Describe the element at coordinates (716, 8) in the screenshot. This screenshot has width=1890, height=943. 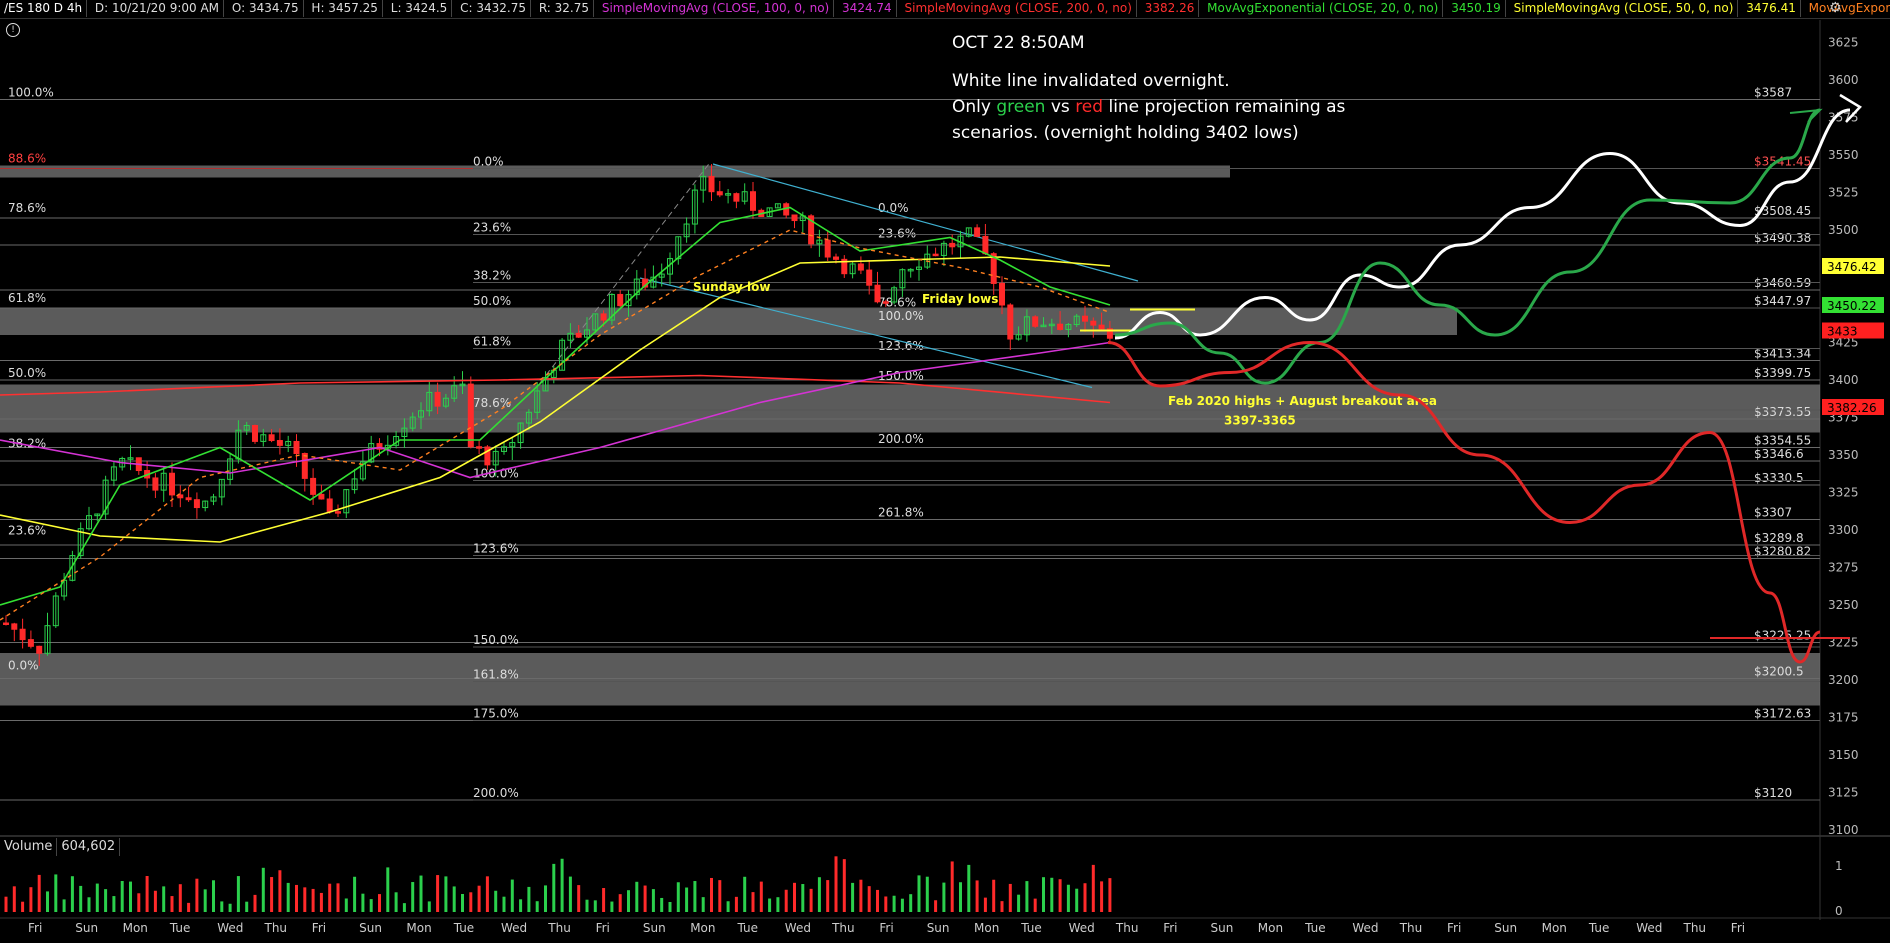
I see `study-sma100-label: SimpleMovingAvg (CLOSE, 100, 0, no)` at that location.